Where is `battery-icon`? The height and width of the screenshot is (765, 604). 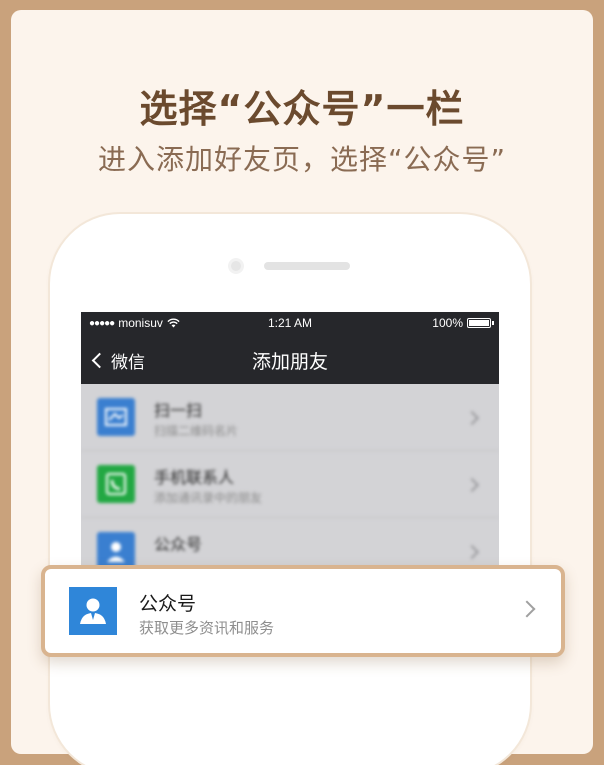 battery-icon is located at coordinates (480, 323).